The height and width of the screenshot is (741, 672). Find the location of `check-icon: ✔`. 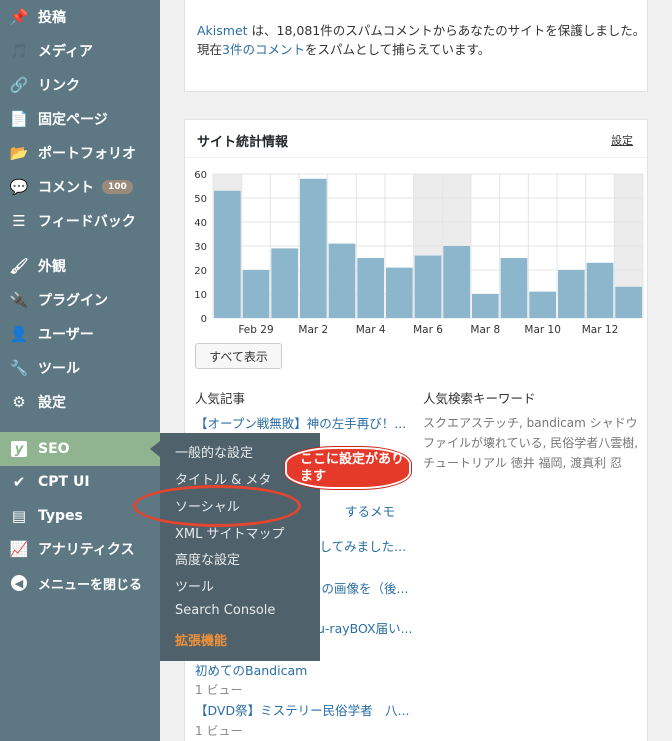

check-icon: ✔ is located at coordinates (19, 482).